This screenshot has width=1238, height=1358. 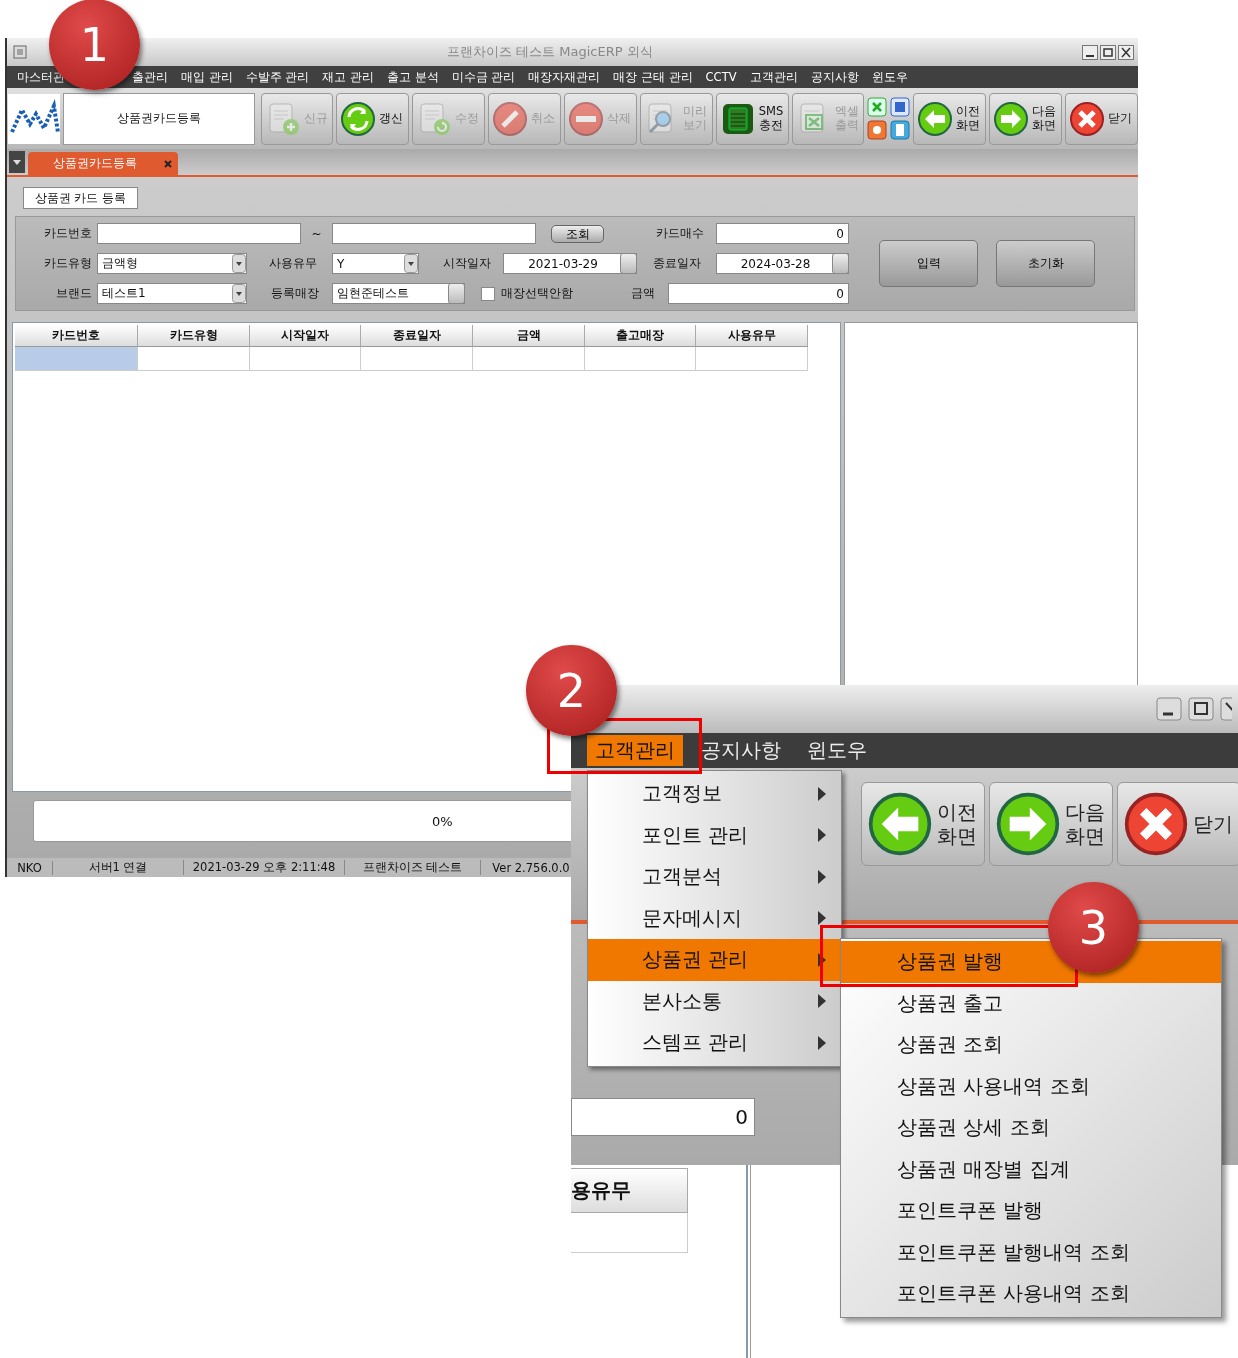 What do you see at coordinates (677, 263) in the screenshot?
I see `field-label: 종료일자` at bounding box center [677, 263].